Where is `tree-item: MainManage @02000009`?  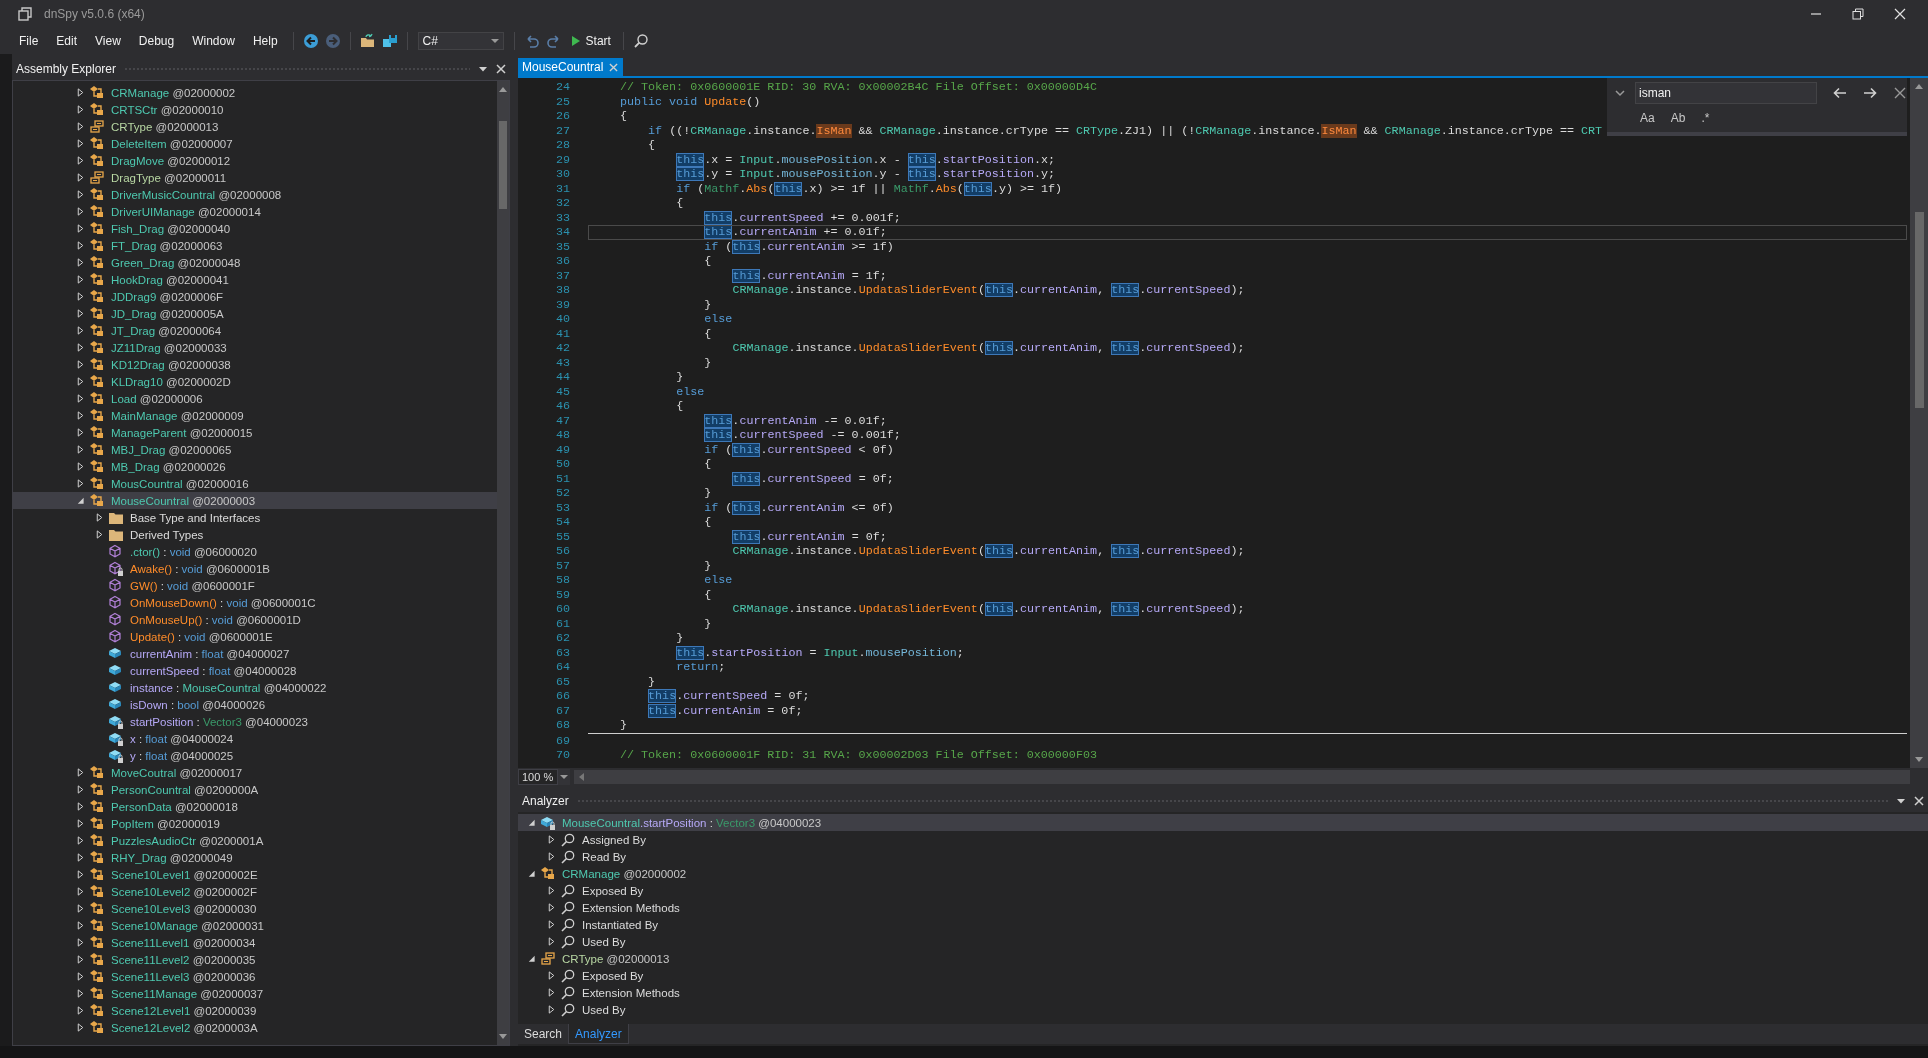 tree-item: MainManage @02000009 is located at coordinates (255, 415).